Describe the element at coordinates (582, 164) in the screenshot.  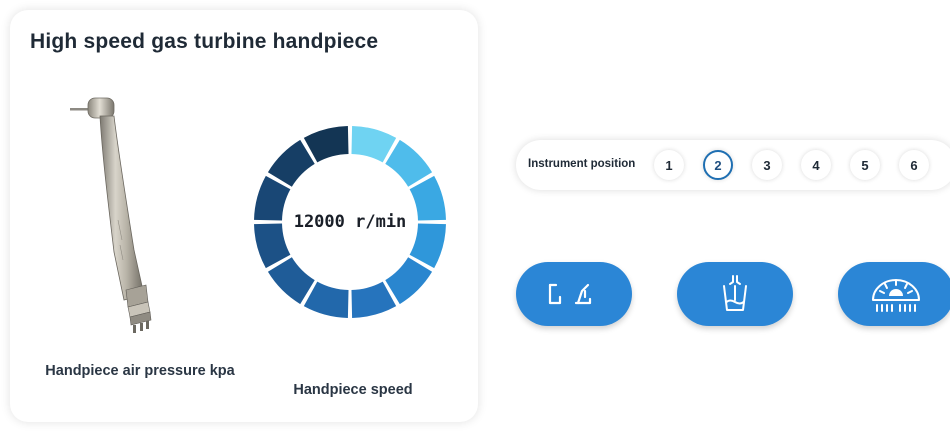
I see `instrument-position-label: Instrument position` at that location.